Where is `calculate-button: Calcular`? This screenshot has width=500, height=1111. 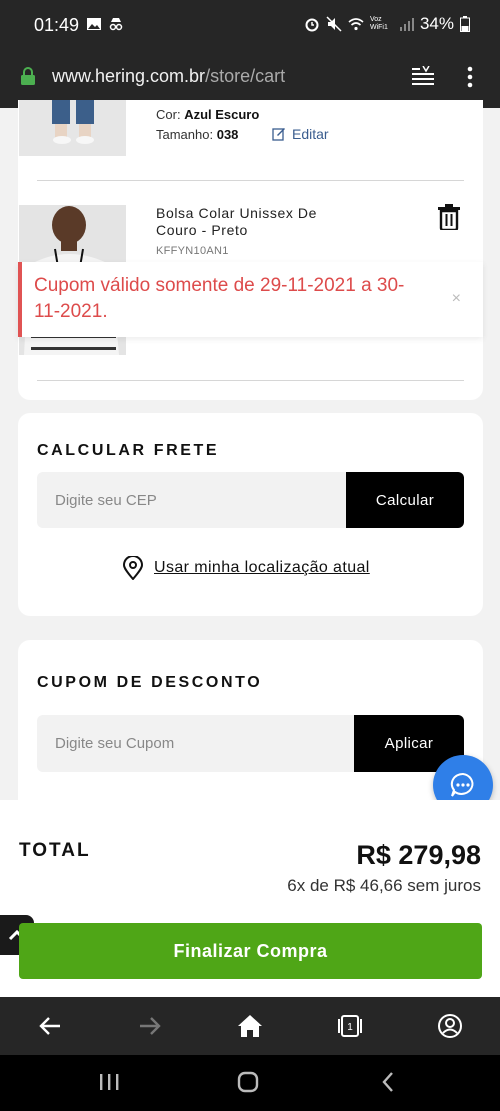 calculate-button: Calcular is located at coordinates (405, 500).